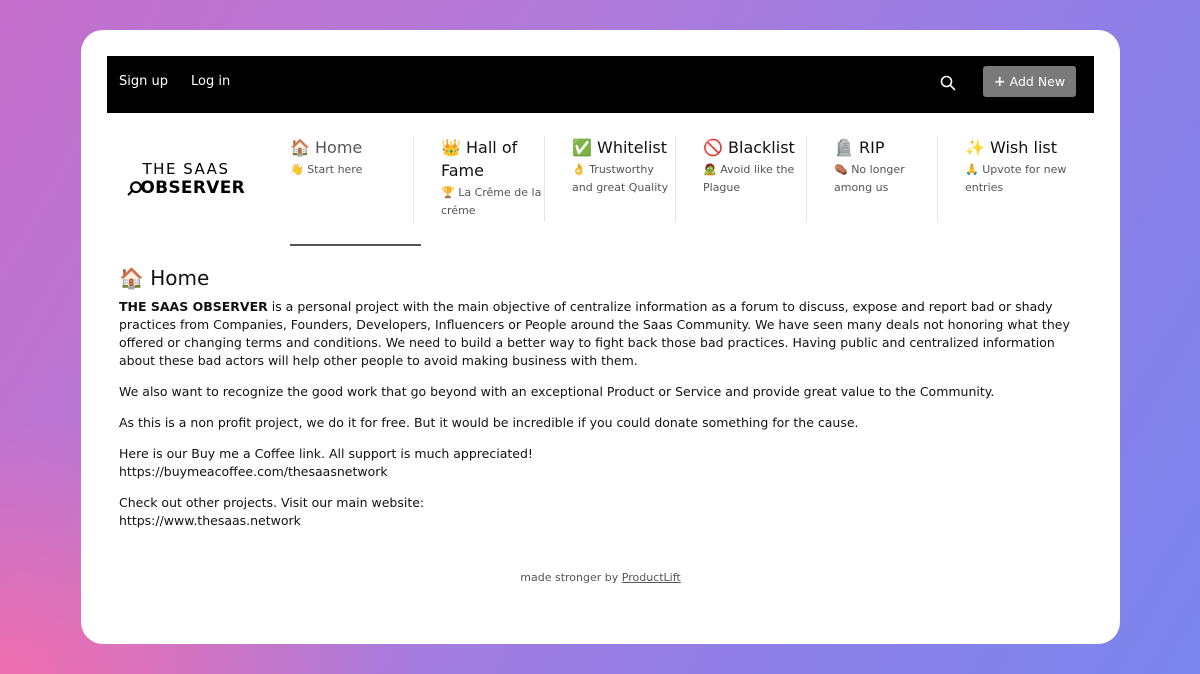 The height and width of the screenshot is (674, 1200). What do you see at coordinates (180, 278) in the screenshot?
I see `page-title-text: Home` at bounding box center [180, 278].